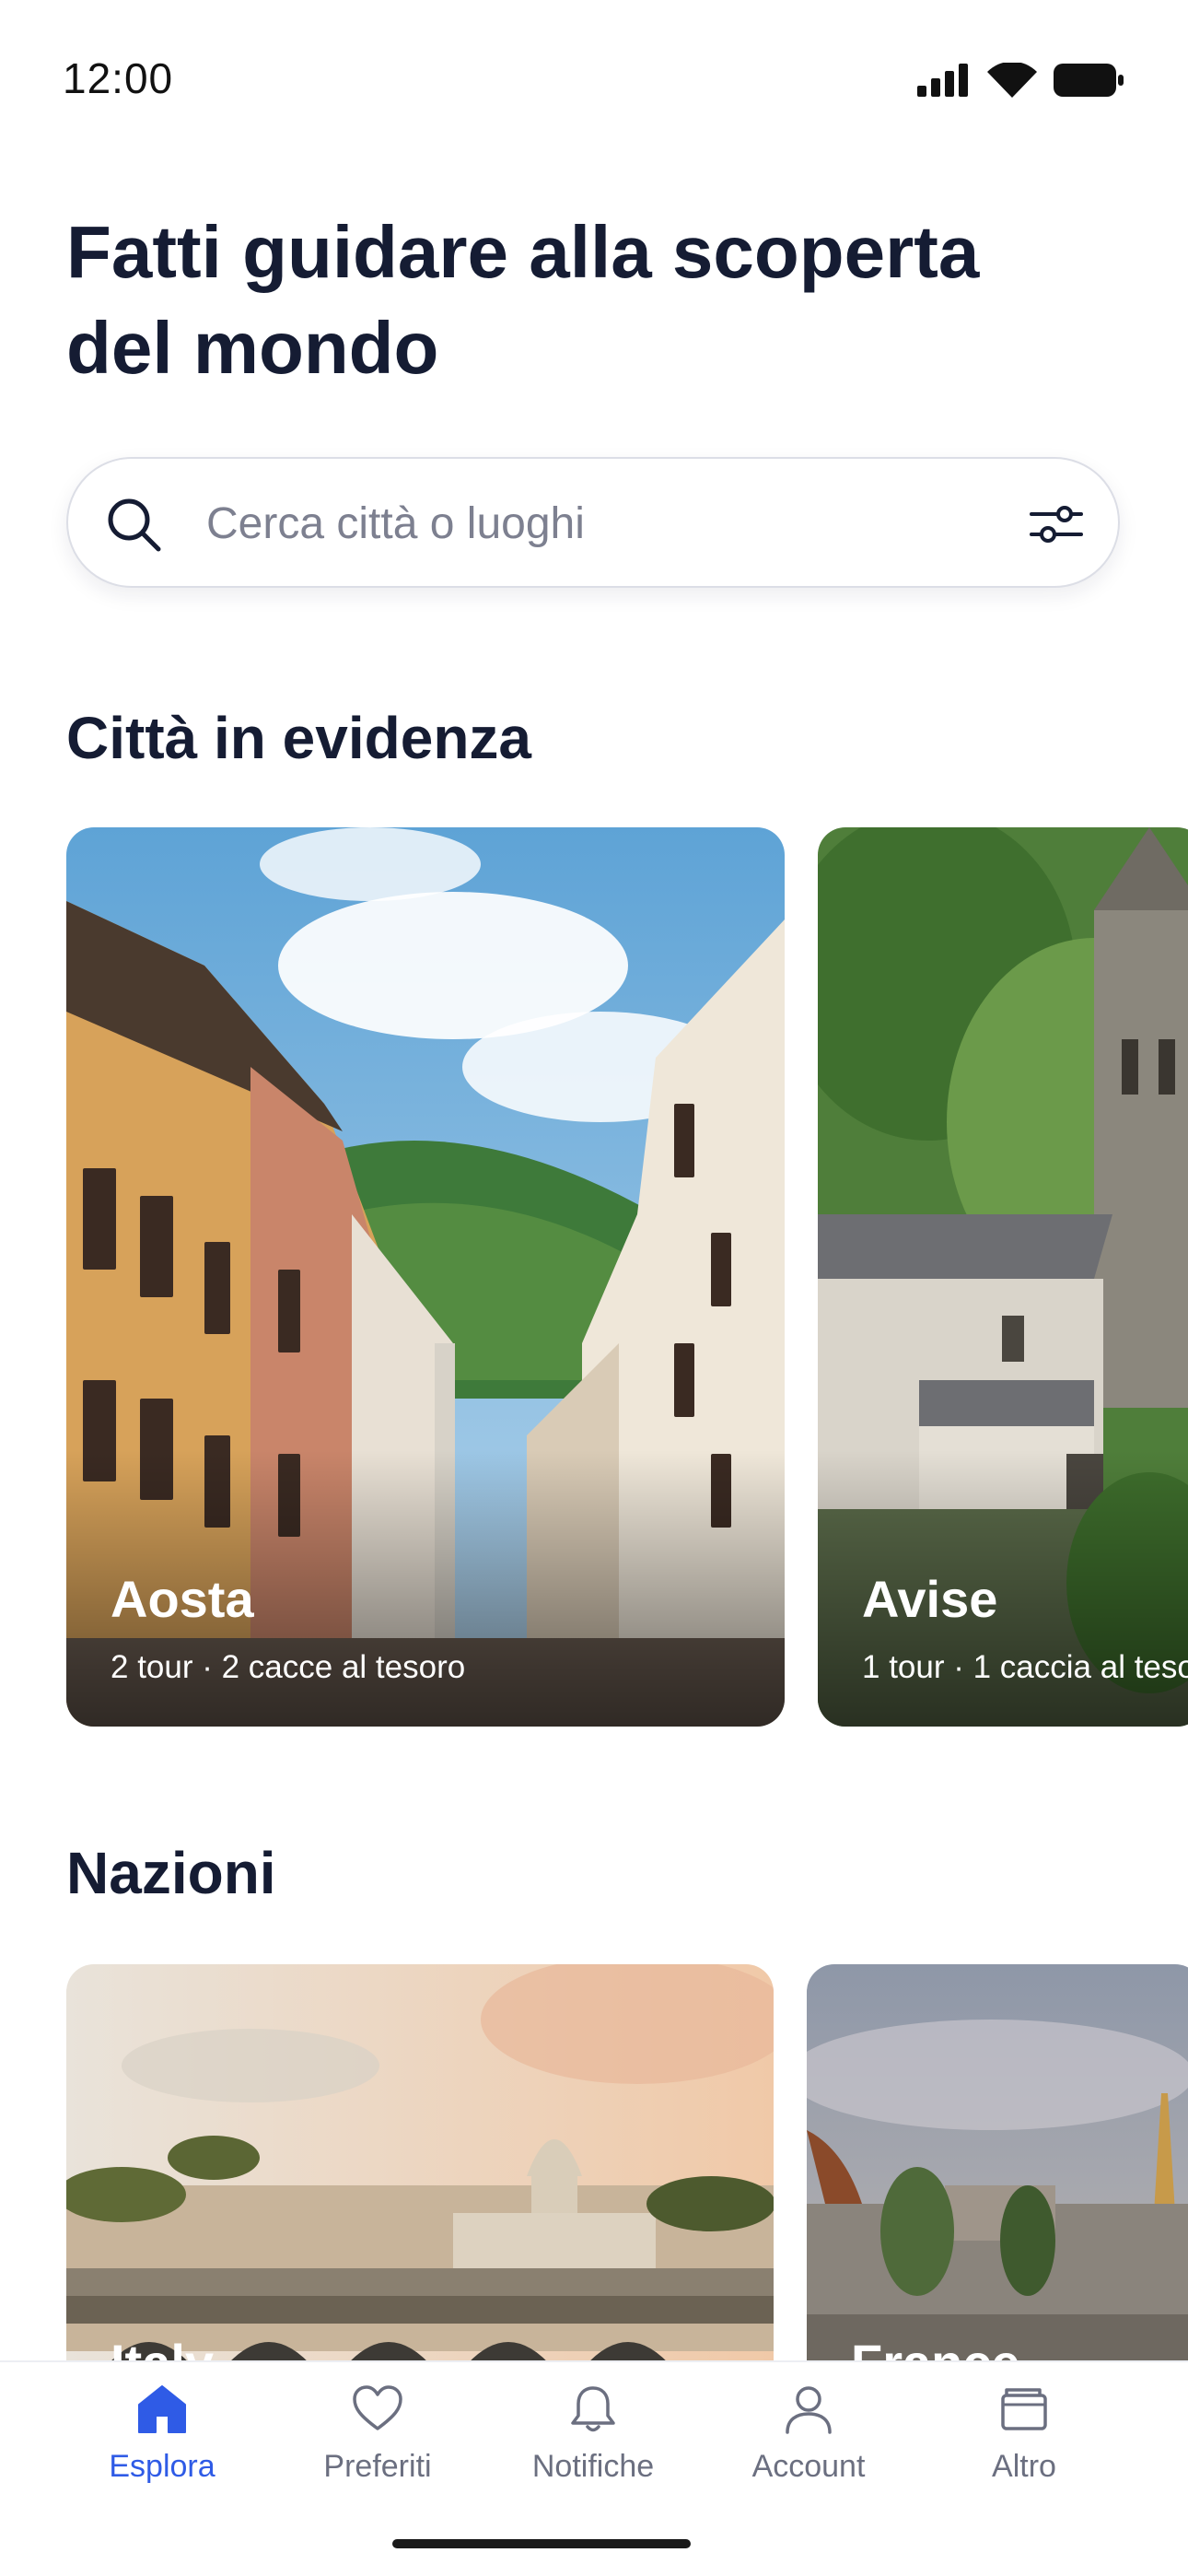 This screenshot has width=1188, height=2576. Describe the element at coordinates (162, 2434) in the screenshot. I see `nav-item-esplora: Esplora` at that location.